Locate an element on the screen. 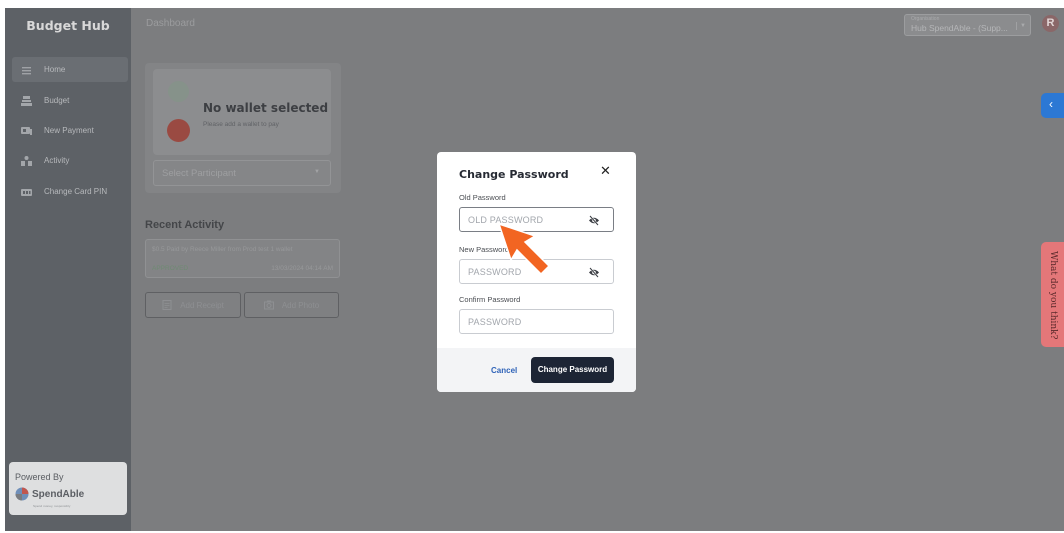 The height and width of the screenshot is (533, 1064). feedback-tab: What do you think? is located at coordinates (1052, 294).